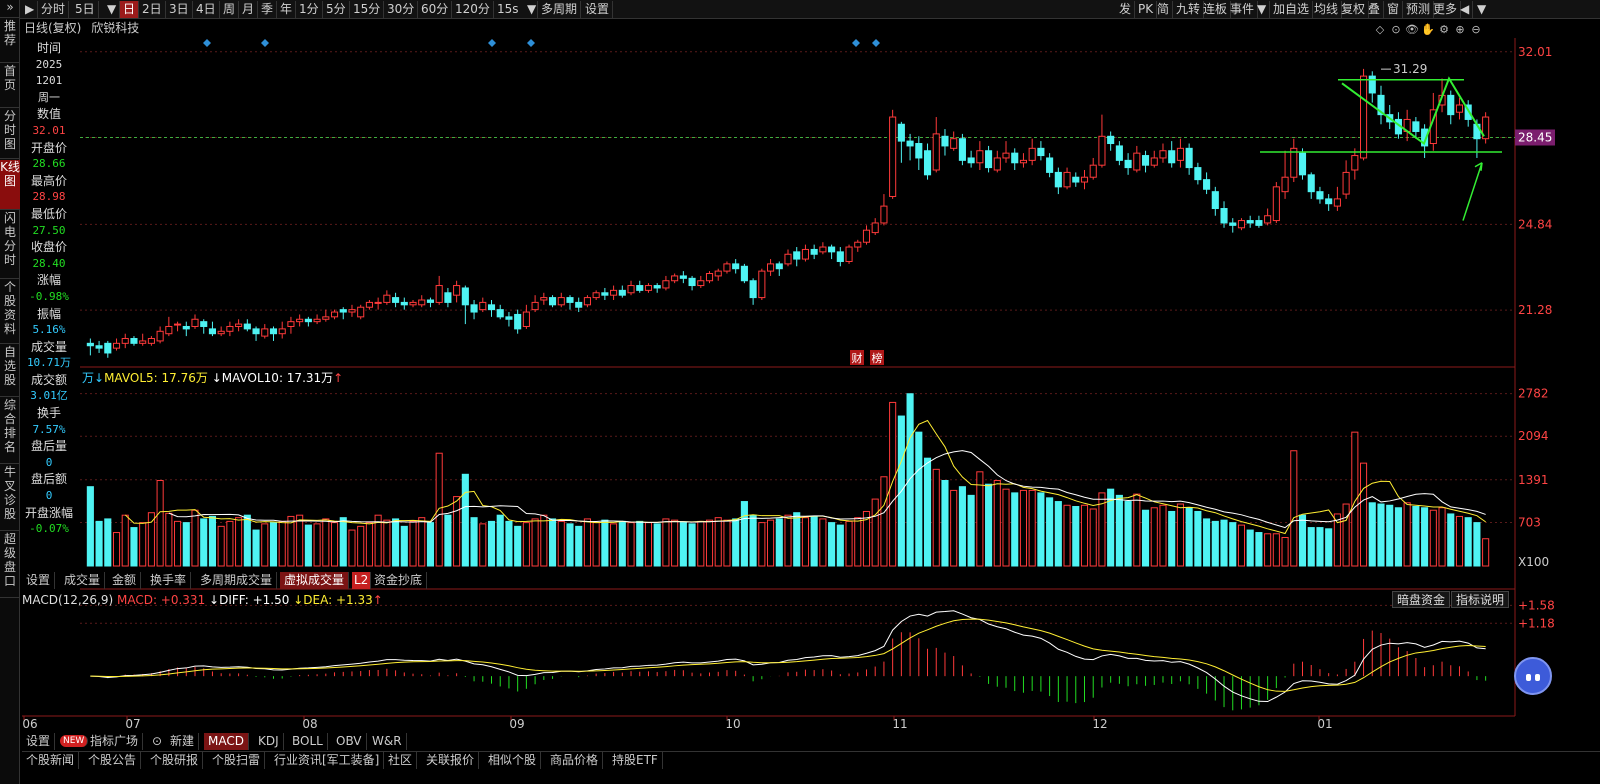  Describe the element at coordinates (516, 724) in the screenshot. I see `month-label: 09` at that location.